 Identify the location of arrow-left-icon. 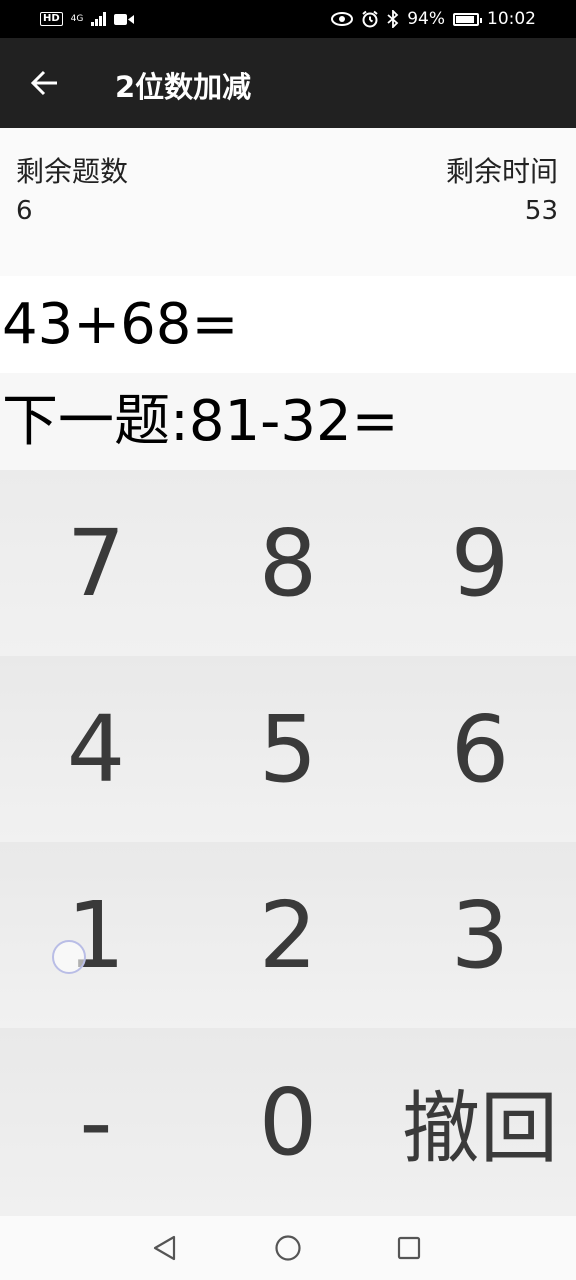
(45, 83).